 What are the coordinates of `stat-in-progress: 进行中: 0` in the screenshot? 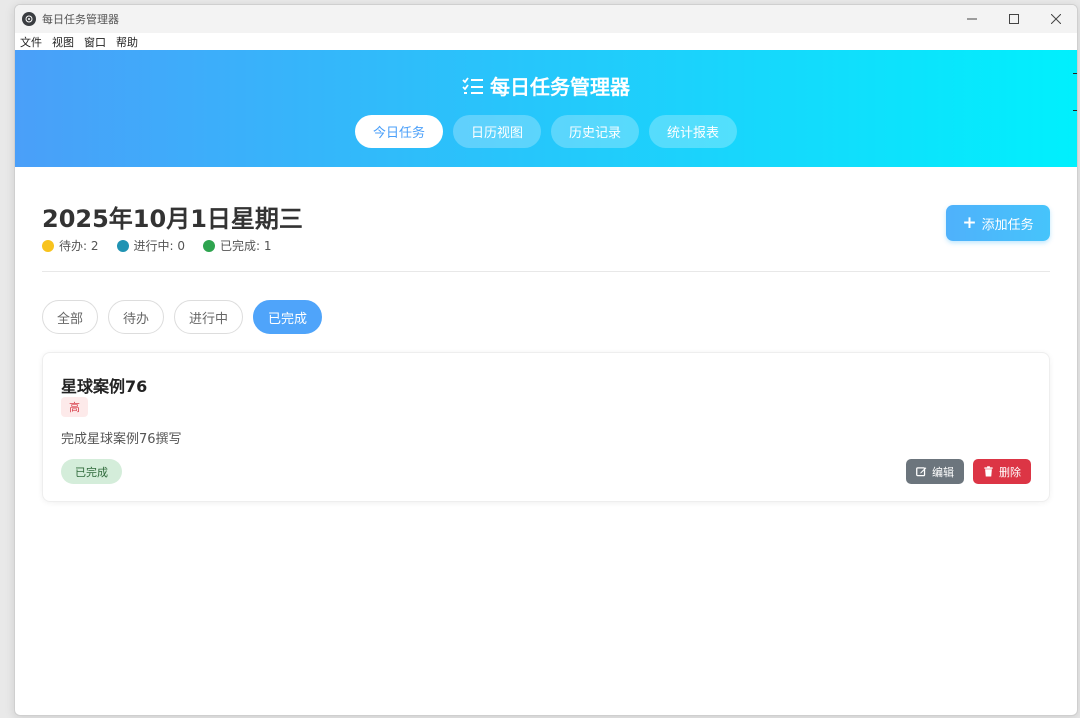 It's located at (151, 245).